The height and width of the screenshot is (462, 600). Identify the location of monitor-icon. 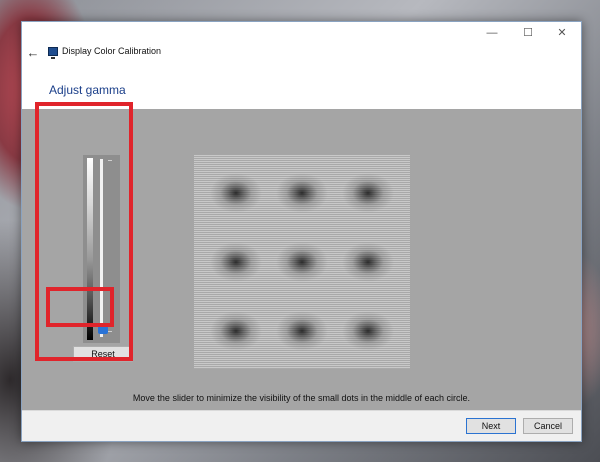
(53, 53).